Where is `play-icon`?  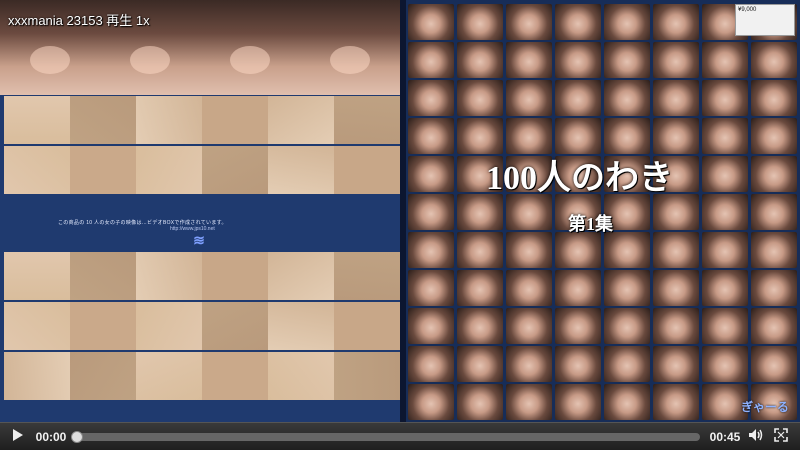
play-icon is located at coordinates (18, 437).